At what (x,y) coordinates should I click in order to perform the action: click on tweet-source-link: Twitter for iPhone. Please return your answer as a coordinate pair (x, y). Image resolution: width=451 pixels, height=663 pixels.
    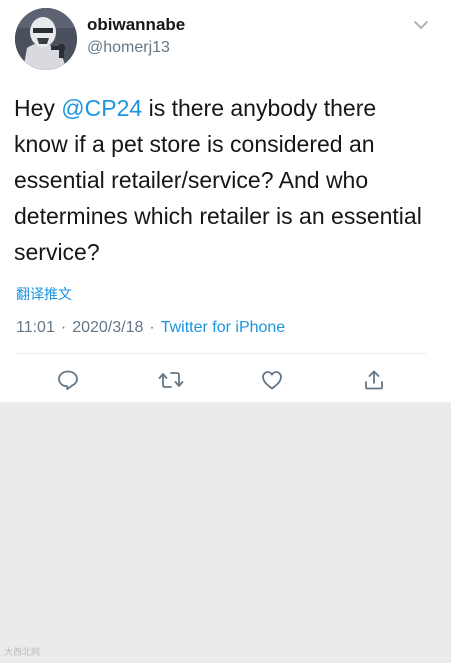
    Looking at the image, I should click on (223, 327).